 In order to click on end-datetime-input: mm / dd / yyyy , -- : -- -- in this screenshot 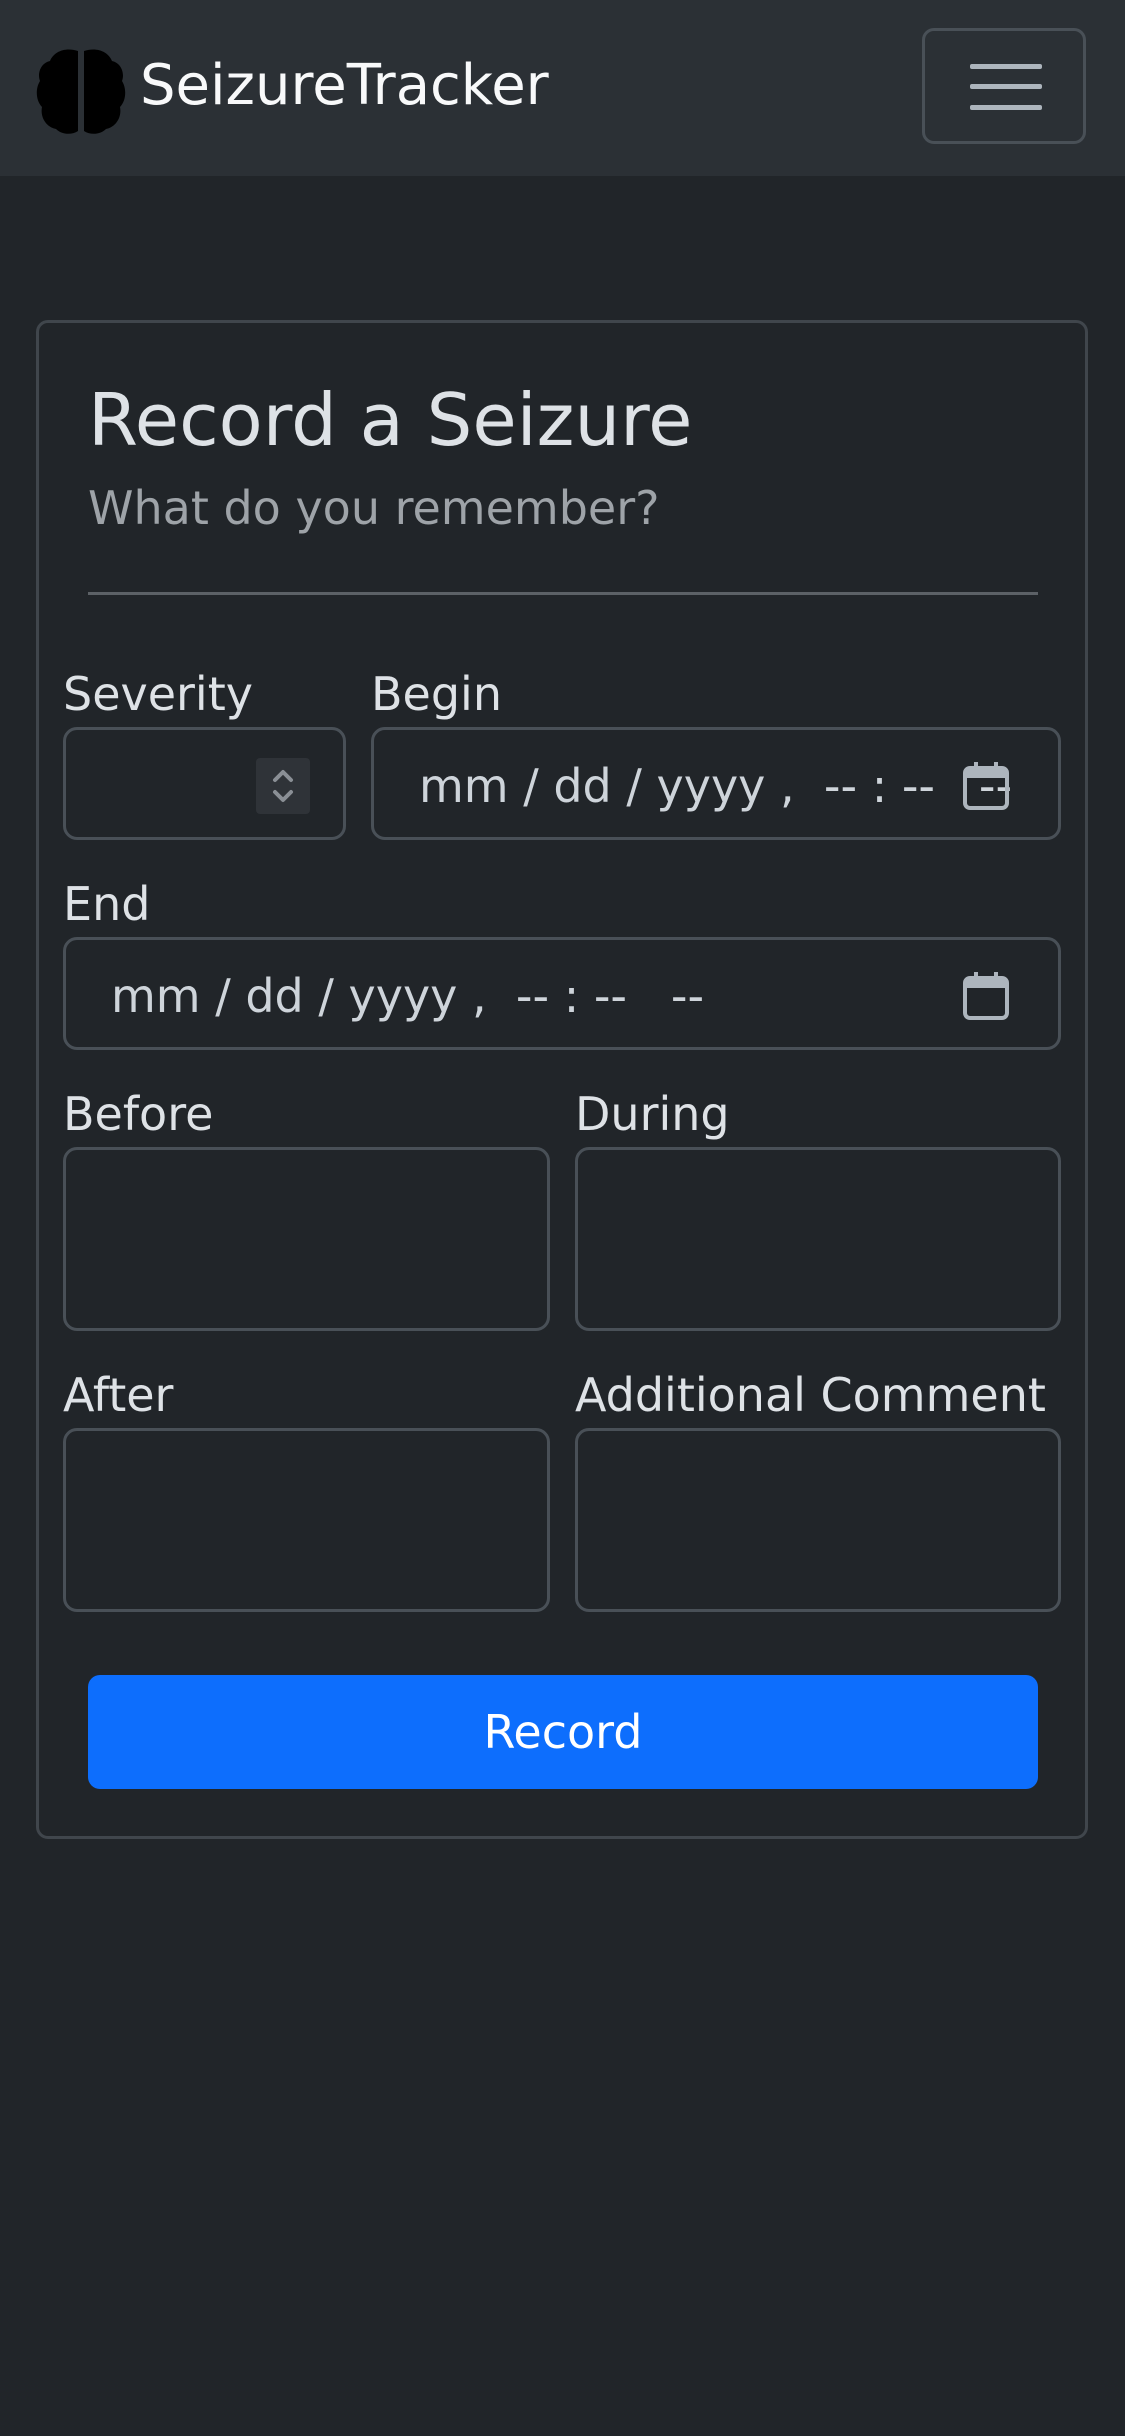, I will do `click(562, 993)`.